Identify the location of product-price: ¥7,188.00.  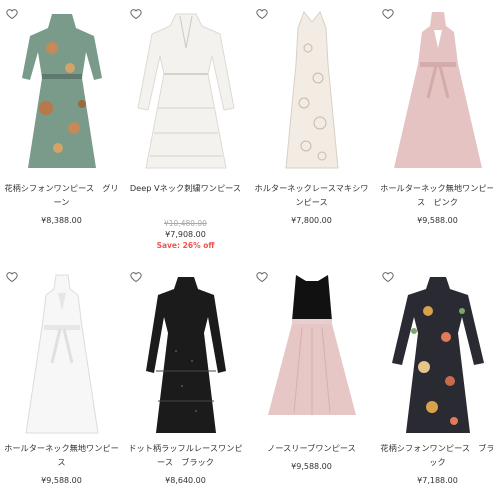
(437, 480).